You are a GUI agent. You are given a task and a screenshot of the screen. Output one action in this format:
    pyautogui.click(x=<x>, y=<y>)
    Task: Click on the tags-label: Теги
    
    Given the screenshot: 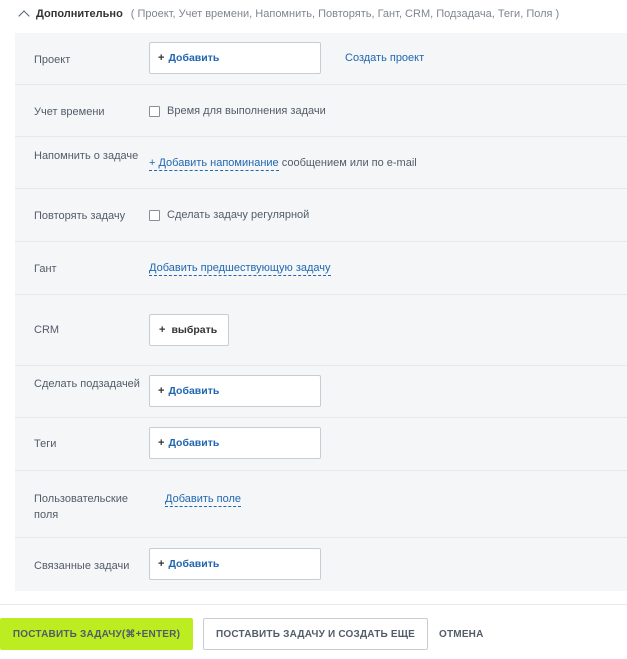 What is the action you would take?
    pyautogui.click(x=45, y=444)
    